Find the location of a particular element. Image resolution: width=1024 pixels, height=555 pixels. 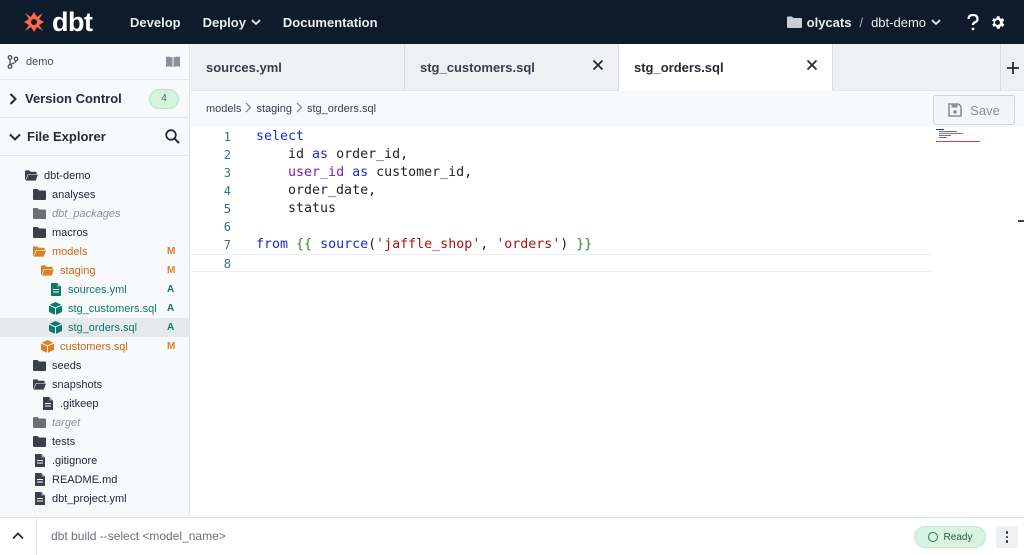

line-number: 3 is located at coordinates (227, 173).